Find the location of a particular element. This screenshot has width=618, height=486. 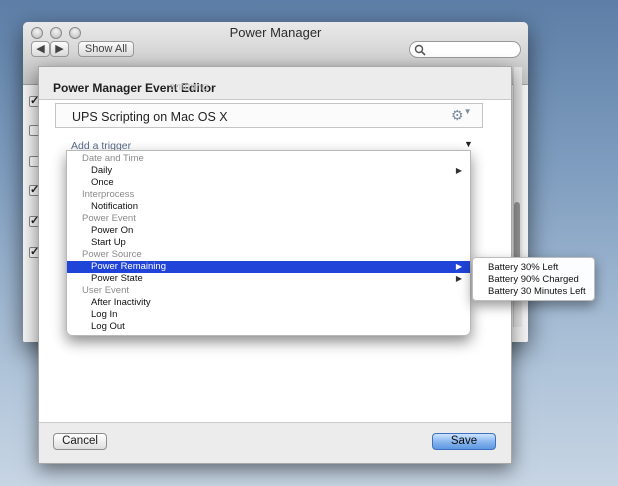

menu-item-label: Power Source is located at coordinates (112, 254).